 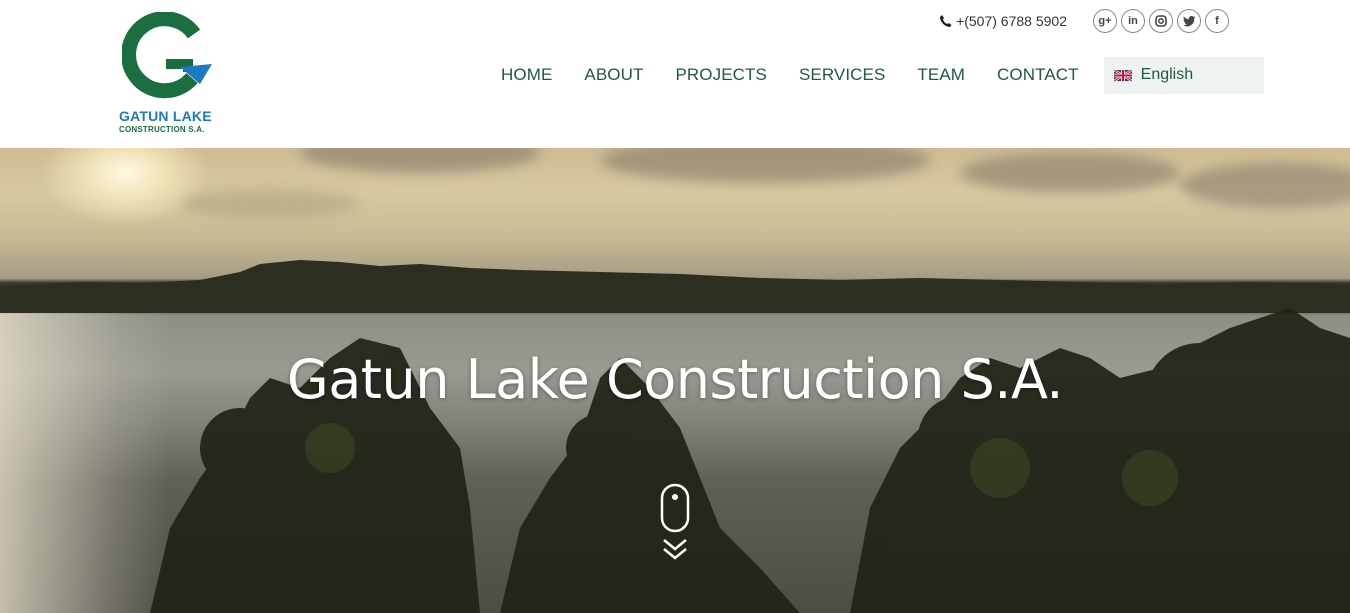 I want to click on logo: GATUN LAKE CONSTRUCTION S.A., so click(x=168, y=74).